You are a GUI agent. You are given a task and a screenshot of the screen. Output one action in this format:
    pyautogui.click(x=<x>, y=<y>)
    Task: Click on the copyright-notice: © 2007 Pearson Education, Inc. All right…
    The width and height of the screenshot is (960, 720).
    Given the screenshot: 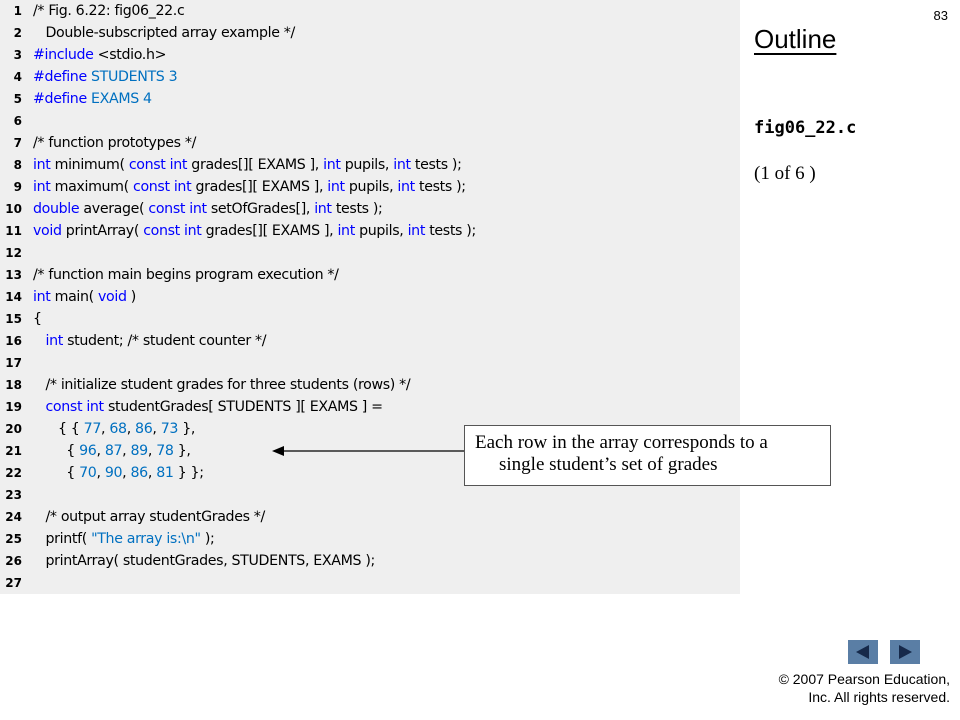 What is the action you would take?
    pyautogui.click(x=864, y=688)
    